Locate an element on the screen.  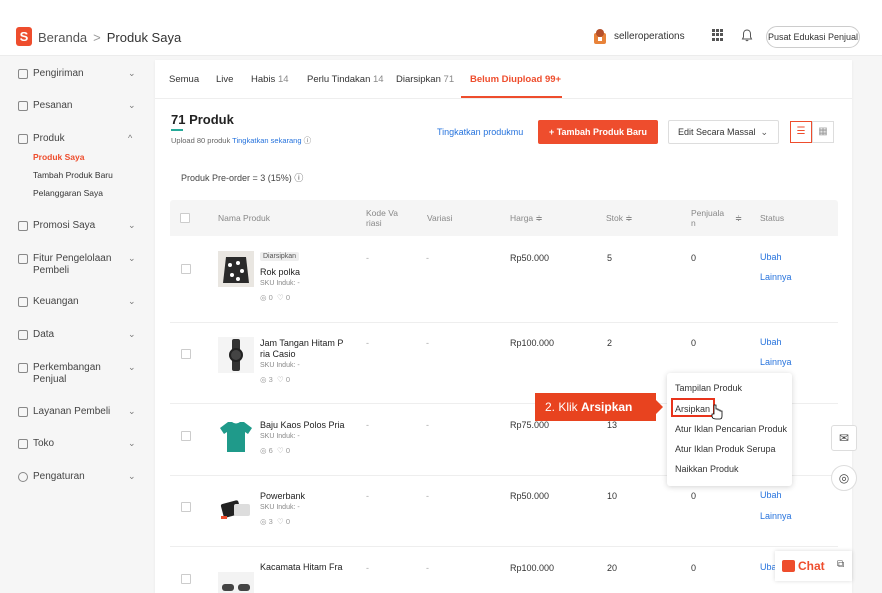
avatar-icon is located at coordinates (600, 36).